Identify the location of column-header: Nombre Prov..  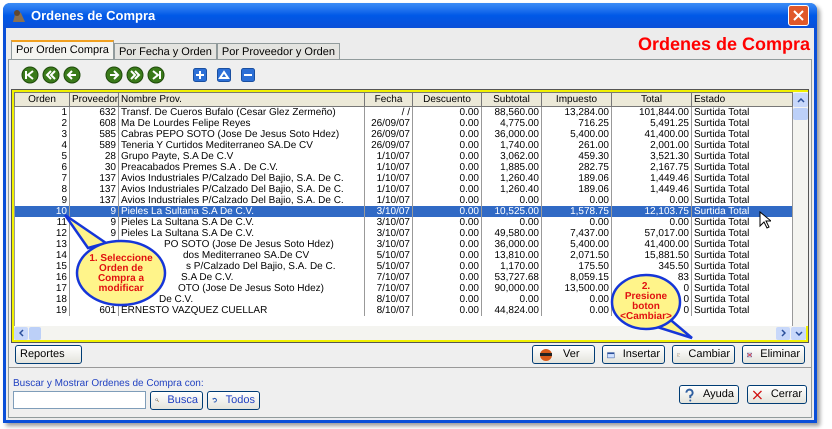
(241, 99).